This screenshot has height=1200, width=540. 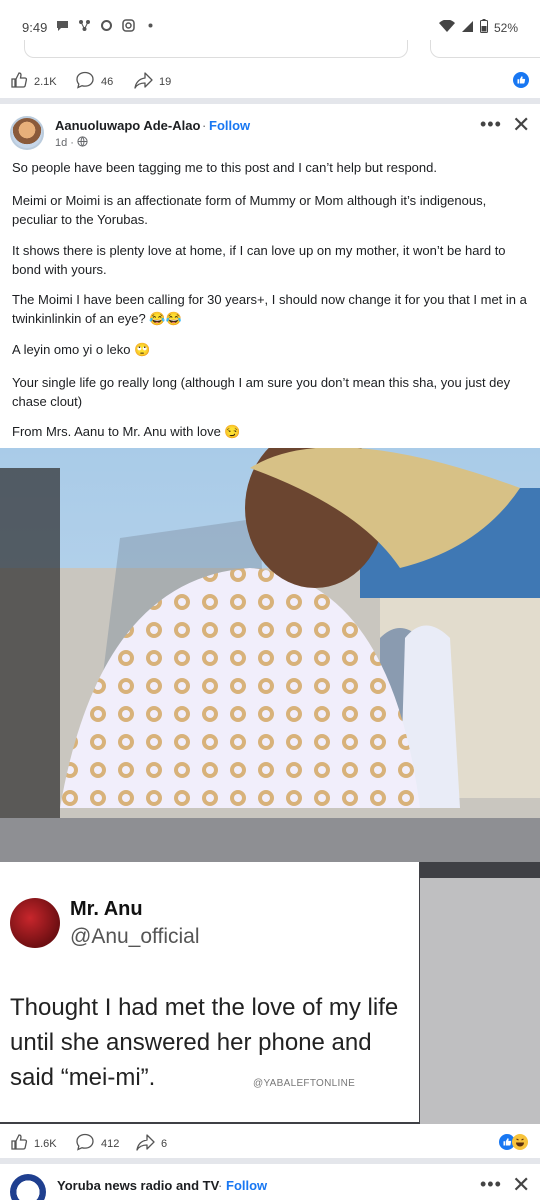 What do you see at coordinates (483, 27) in the screenshot?
I see `battery-icon` at bounding box center [483, 27].